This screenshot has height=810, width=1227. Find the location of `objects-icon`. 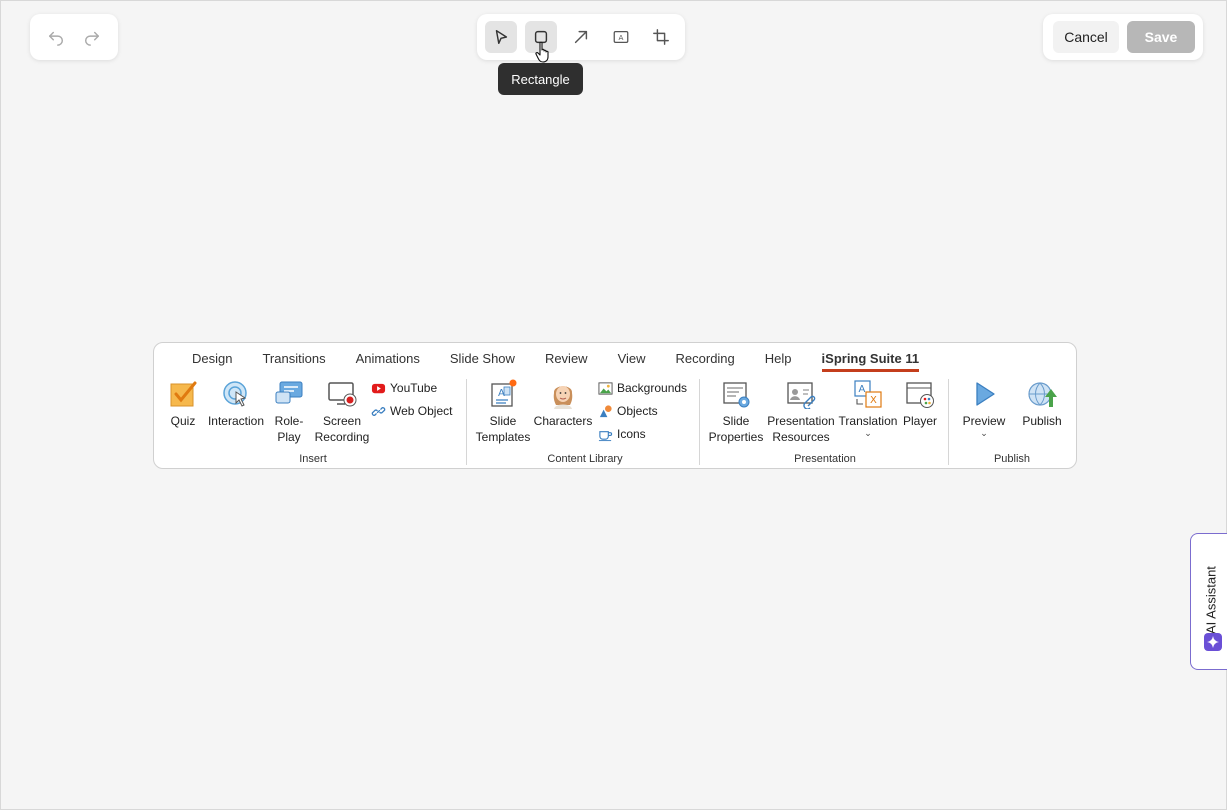

objects-icon is located at coordinates (605, 410).